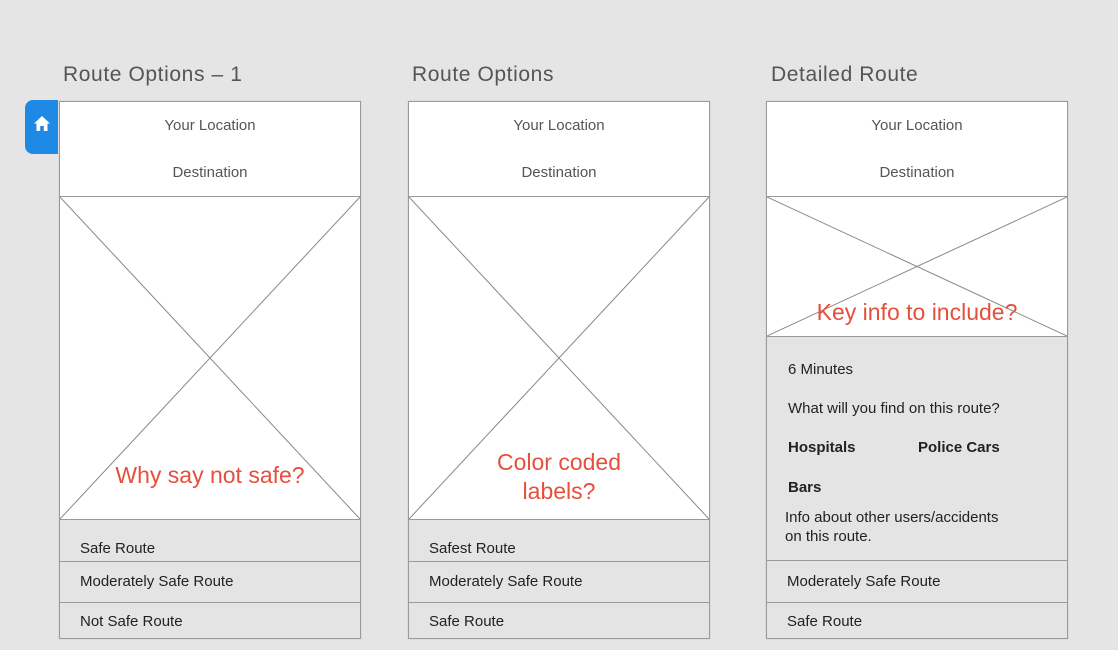 The height and width of the screenshot is (650, 1118). I want to click on route-duration: 6 Minutes, so click(821, 369).